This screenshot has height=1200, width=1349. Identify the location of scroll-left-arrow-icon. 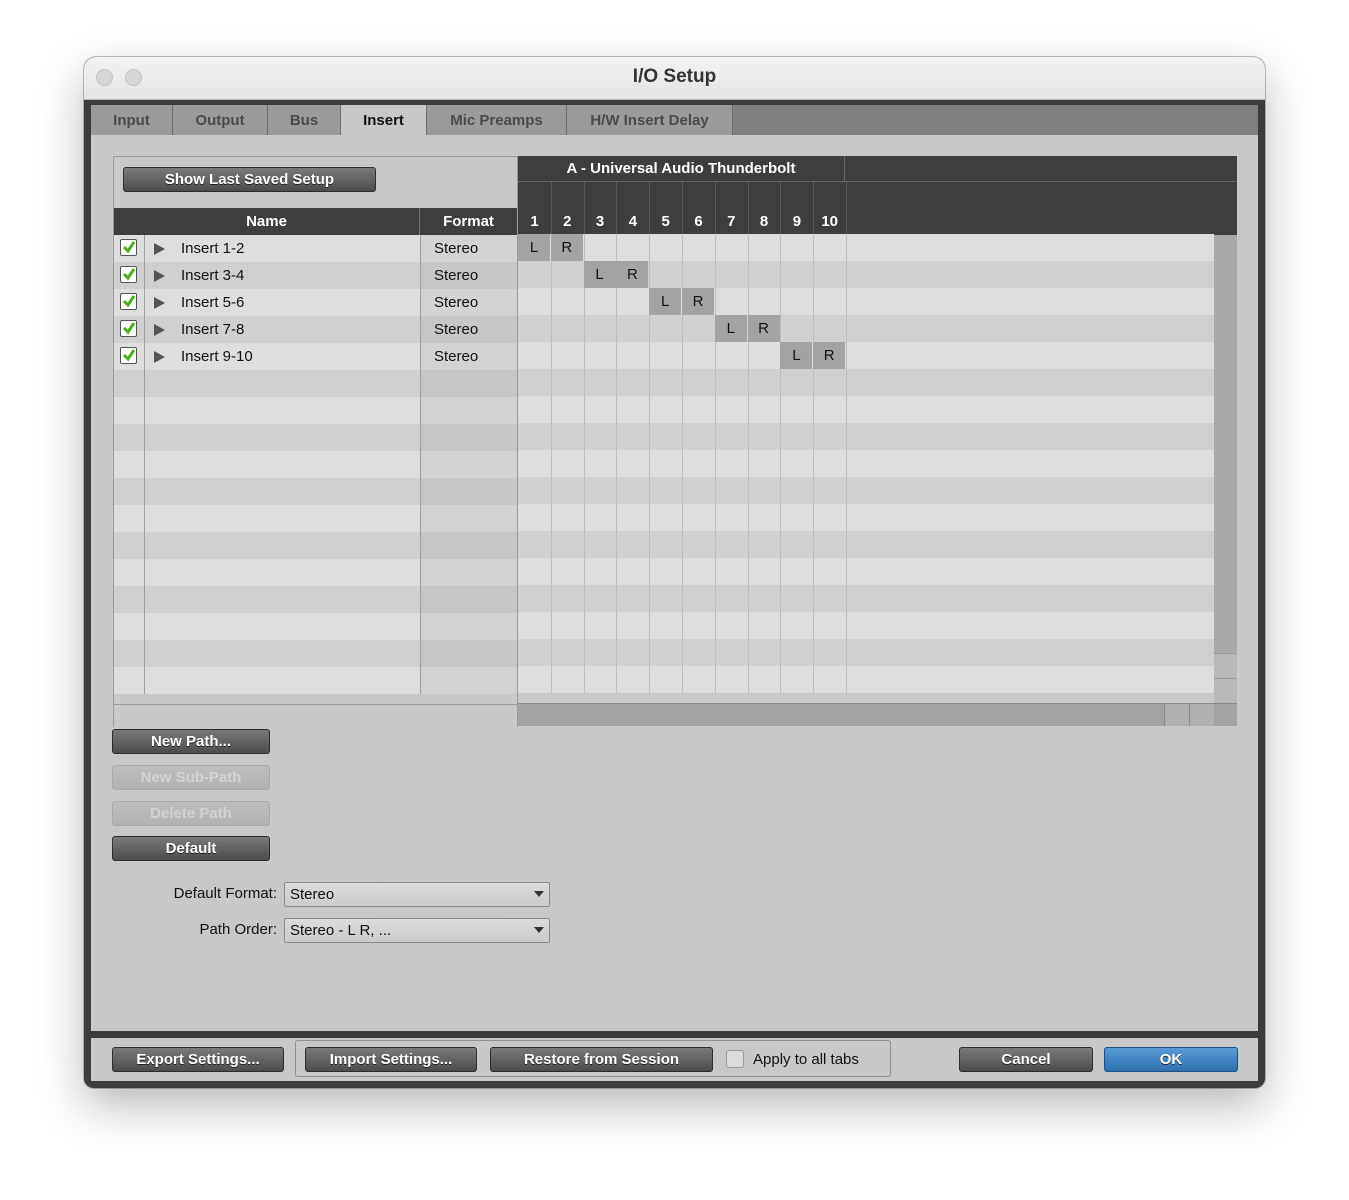
(1176, 715).